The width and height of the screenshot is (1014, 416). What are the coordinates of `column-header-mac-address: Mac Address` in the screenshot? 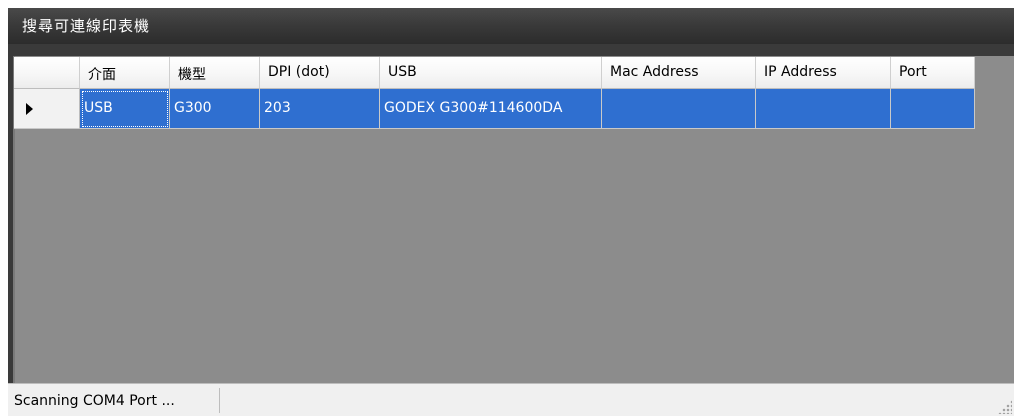 It's located at (679, 73).